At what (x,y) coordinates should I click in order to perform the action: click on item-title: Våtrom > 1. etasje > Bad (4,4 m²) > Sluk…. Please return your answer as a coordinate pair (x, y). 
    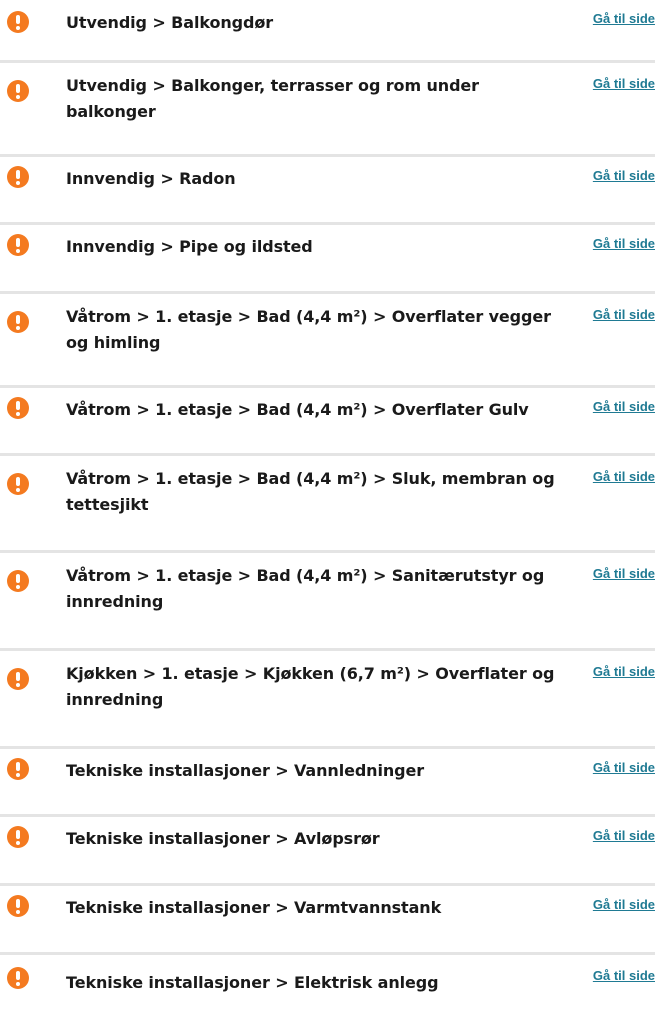
    Looking at the image, I should click on (310, 491).